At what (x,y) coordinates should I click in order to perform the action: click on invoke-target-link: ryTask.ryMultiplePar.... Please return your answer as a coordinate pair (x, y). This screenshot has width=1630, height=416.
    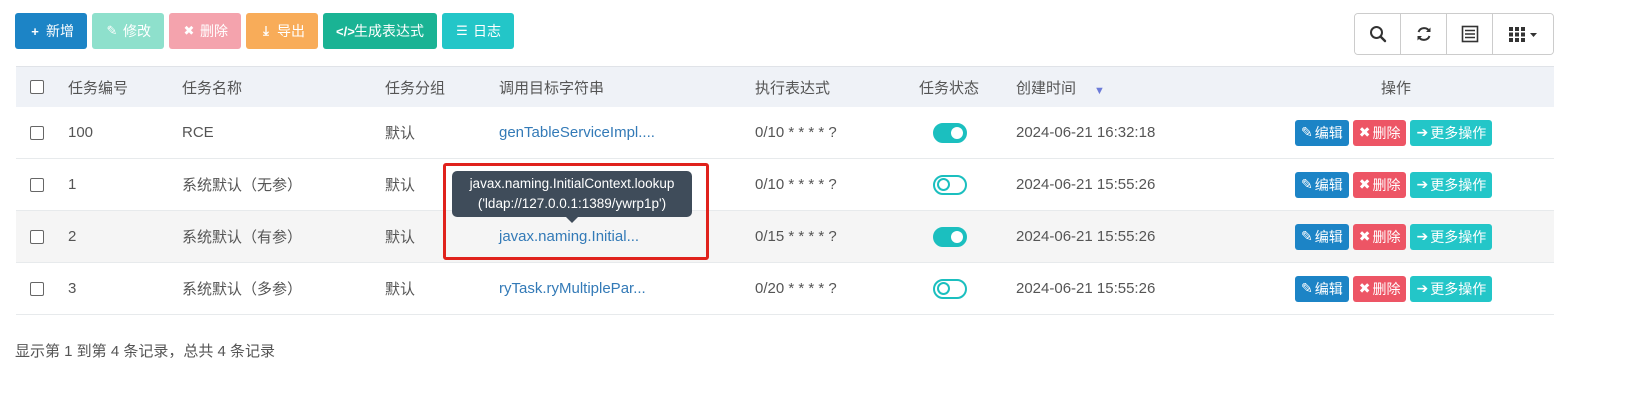
    Looking at the image, I should click on (572, 288).